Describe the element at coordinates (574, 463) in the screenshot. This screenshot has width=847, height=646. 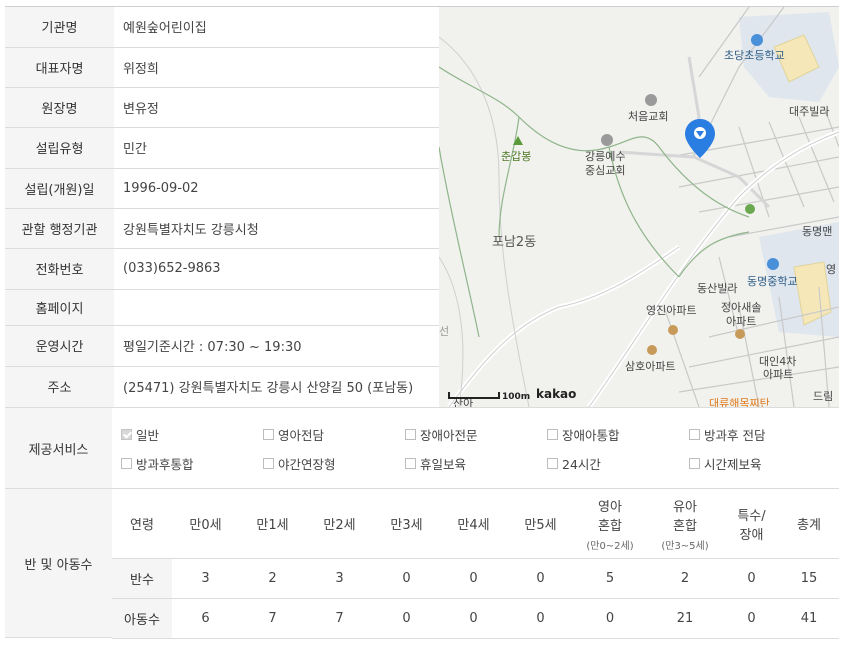
I see `service-24h: 24시간` at that location.